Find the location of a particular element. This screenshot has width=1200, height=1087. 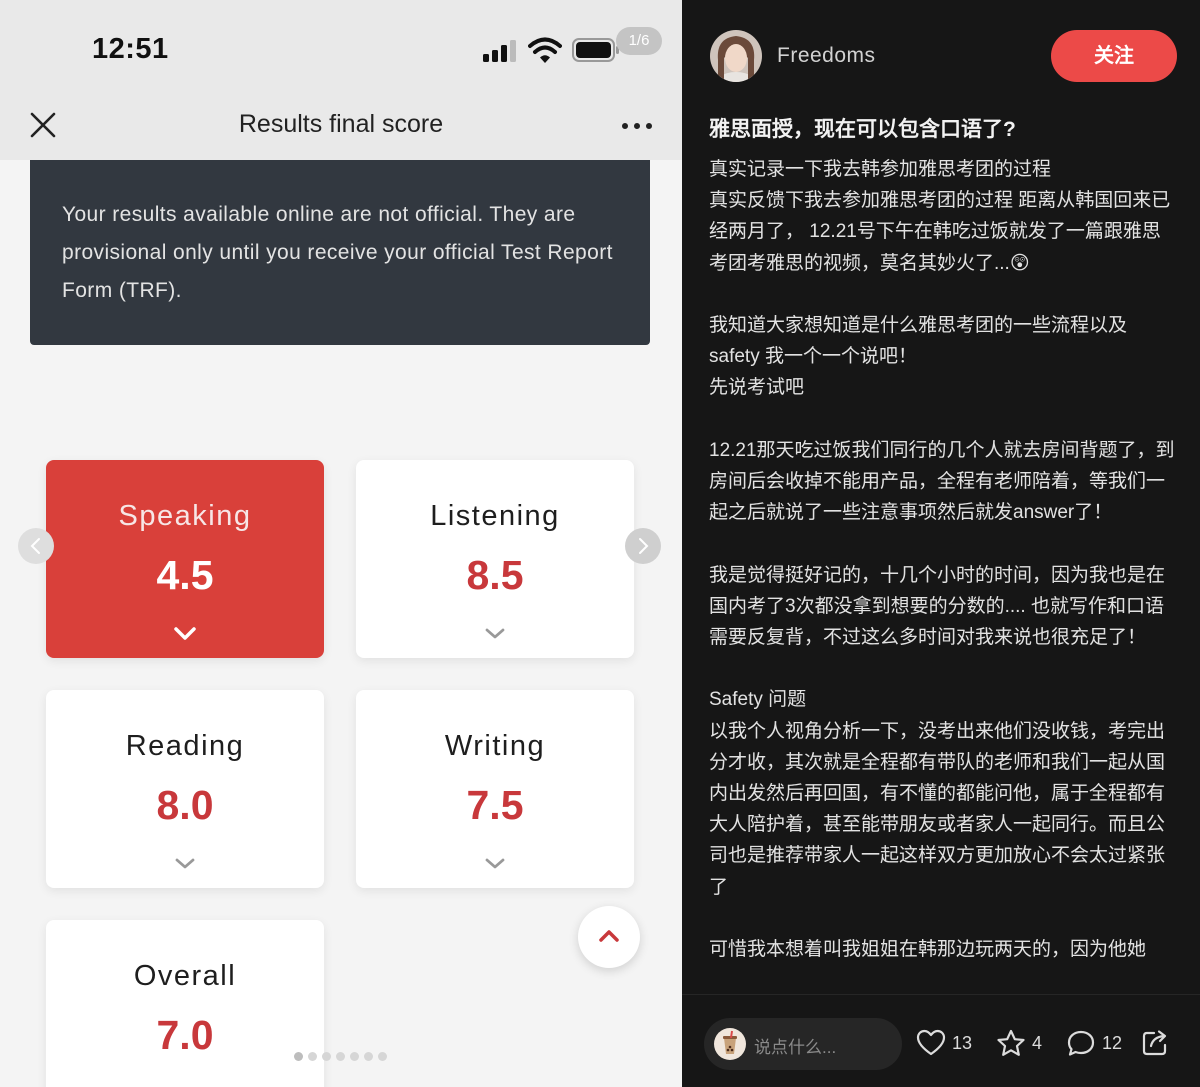

next-image-button is located at coordinates (643, 546).